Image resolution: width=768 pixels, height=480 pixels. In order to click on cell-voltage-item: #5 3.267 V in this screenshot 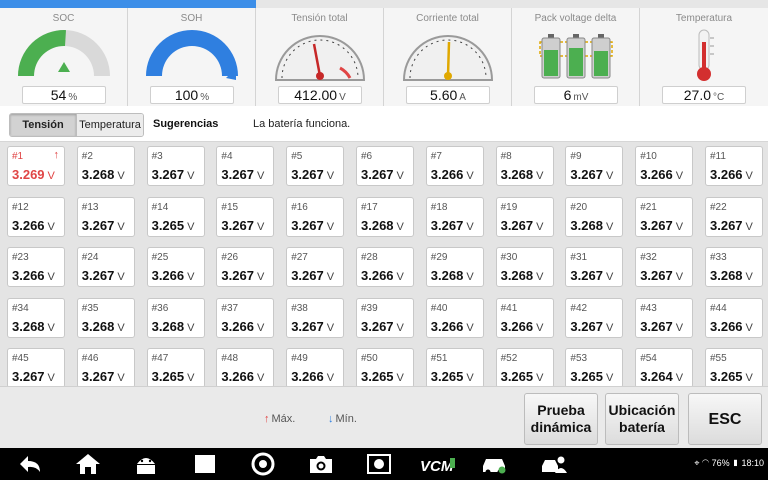, I will do `click(315, 166)`.